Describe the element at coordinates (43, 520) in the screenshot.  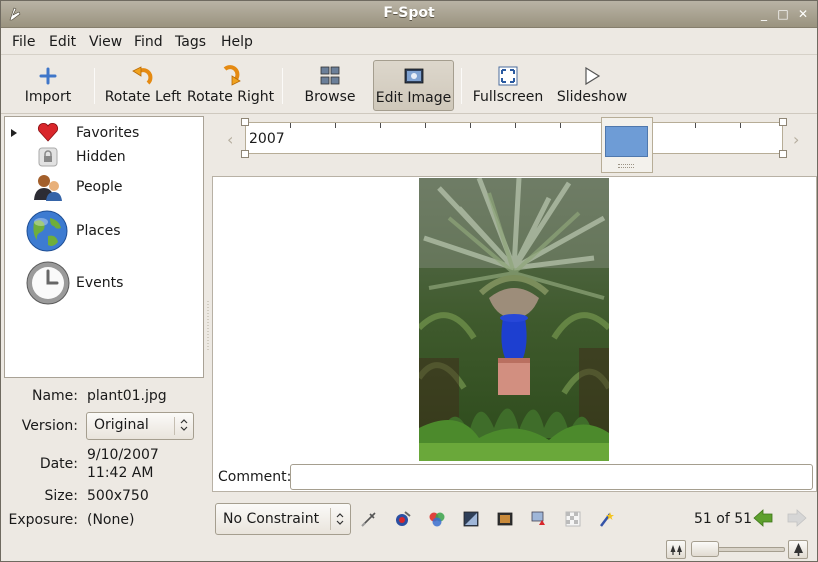
I see `exposure-label: Exposure:` at that location.